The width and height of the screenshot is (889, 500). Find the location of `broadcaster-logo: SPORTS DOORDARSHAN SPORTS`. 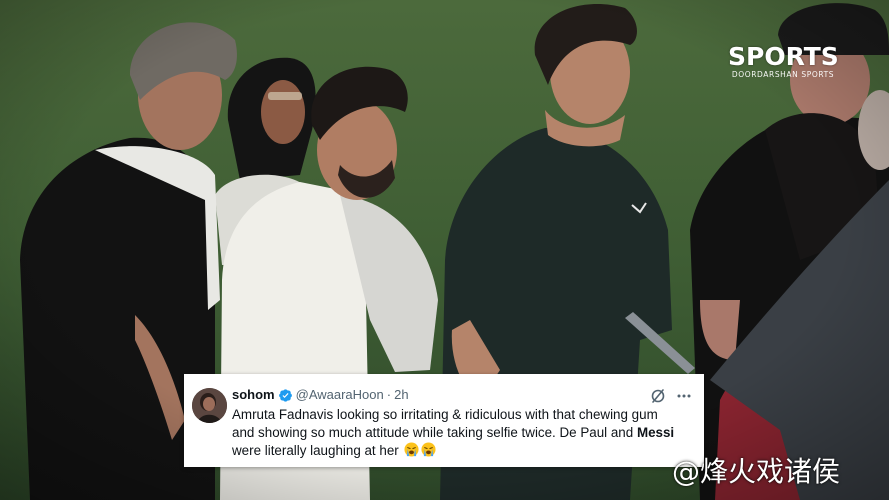

broadcaster-logo: SPORTS DOORDARSHAN SPORTS is located at coordinates (783, 61).